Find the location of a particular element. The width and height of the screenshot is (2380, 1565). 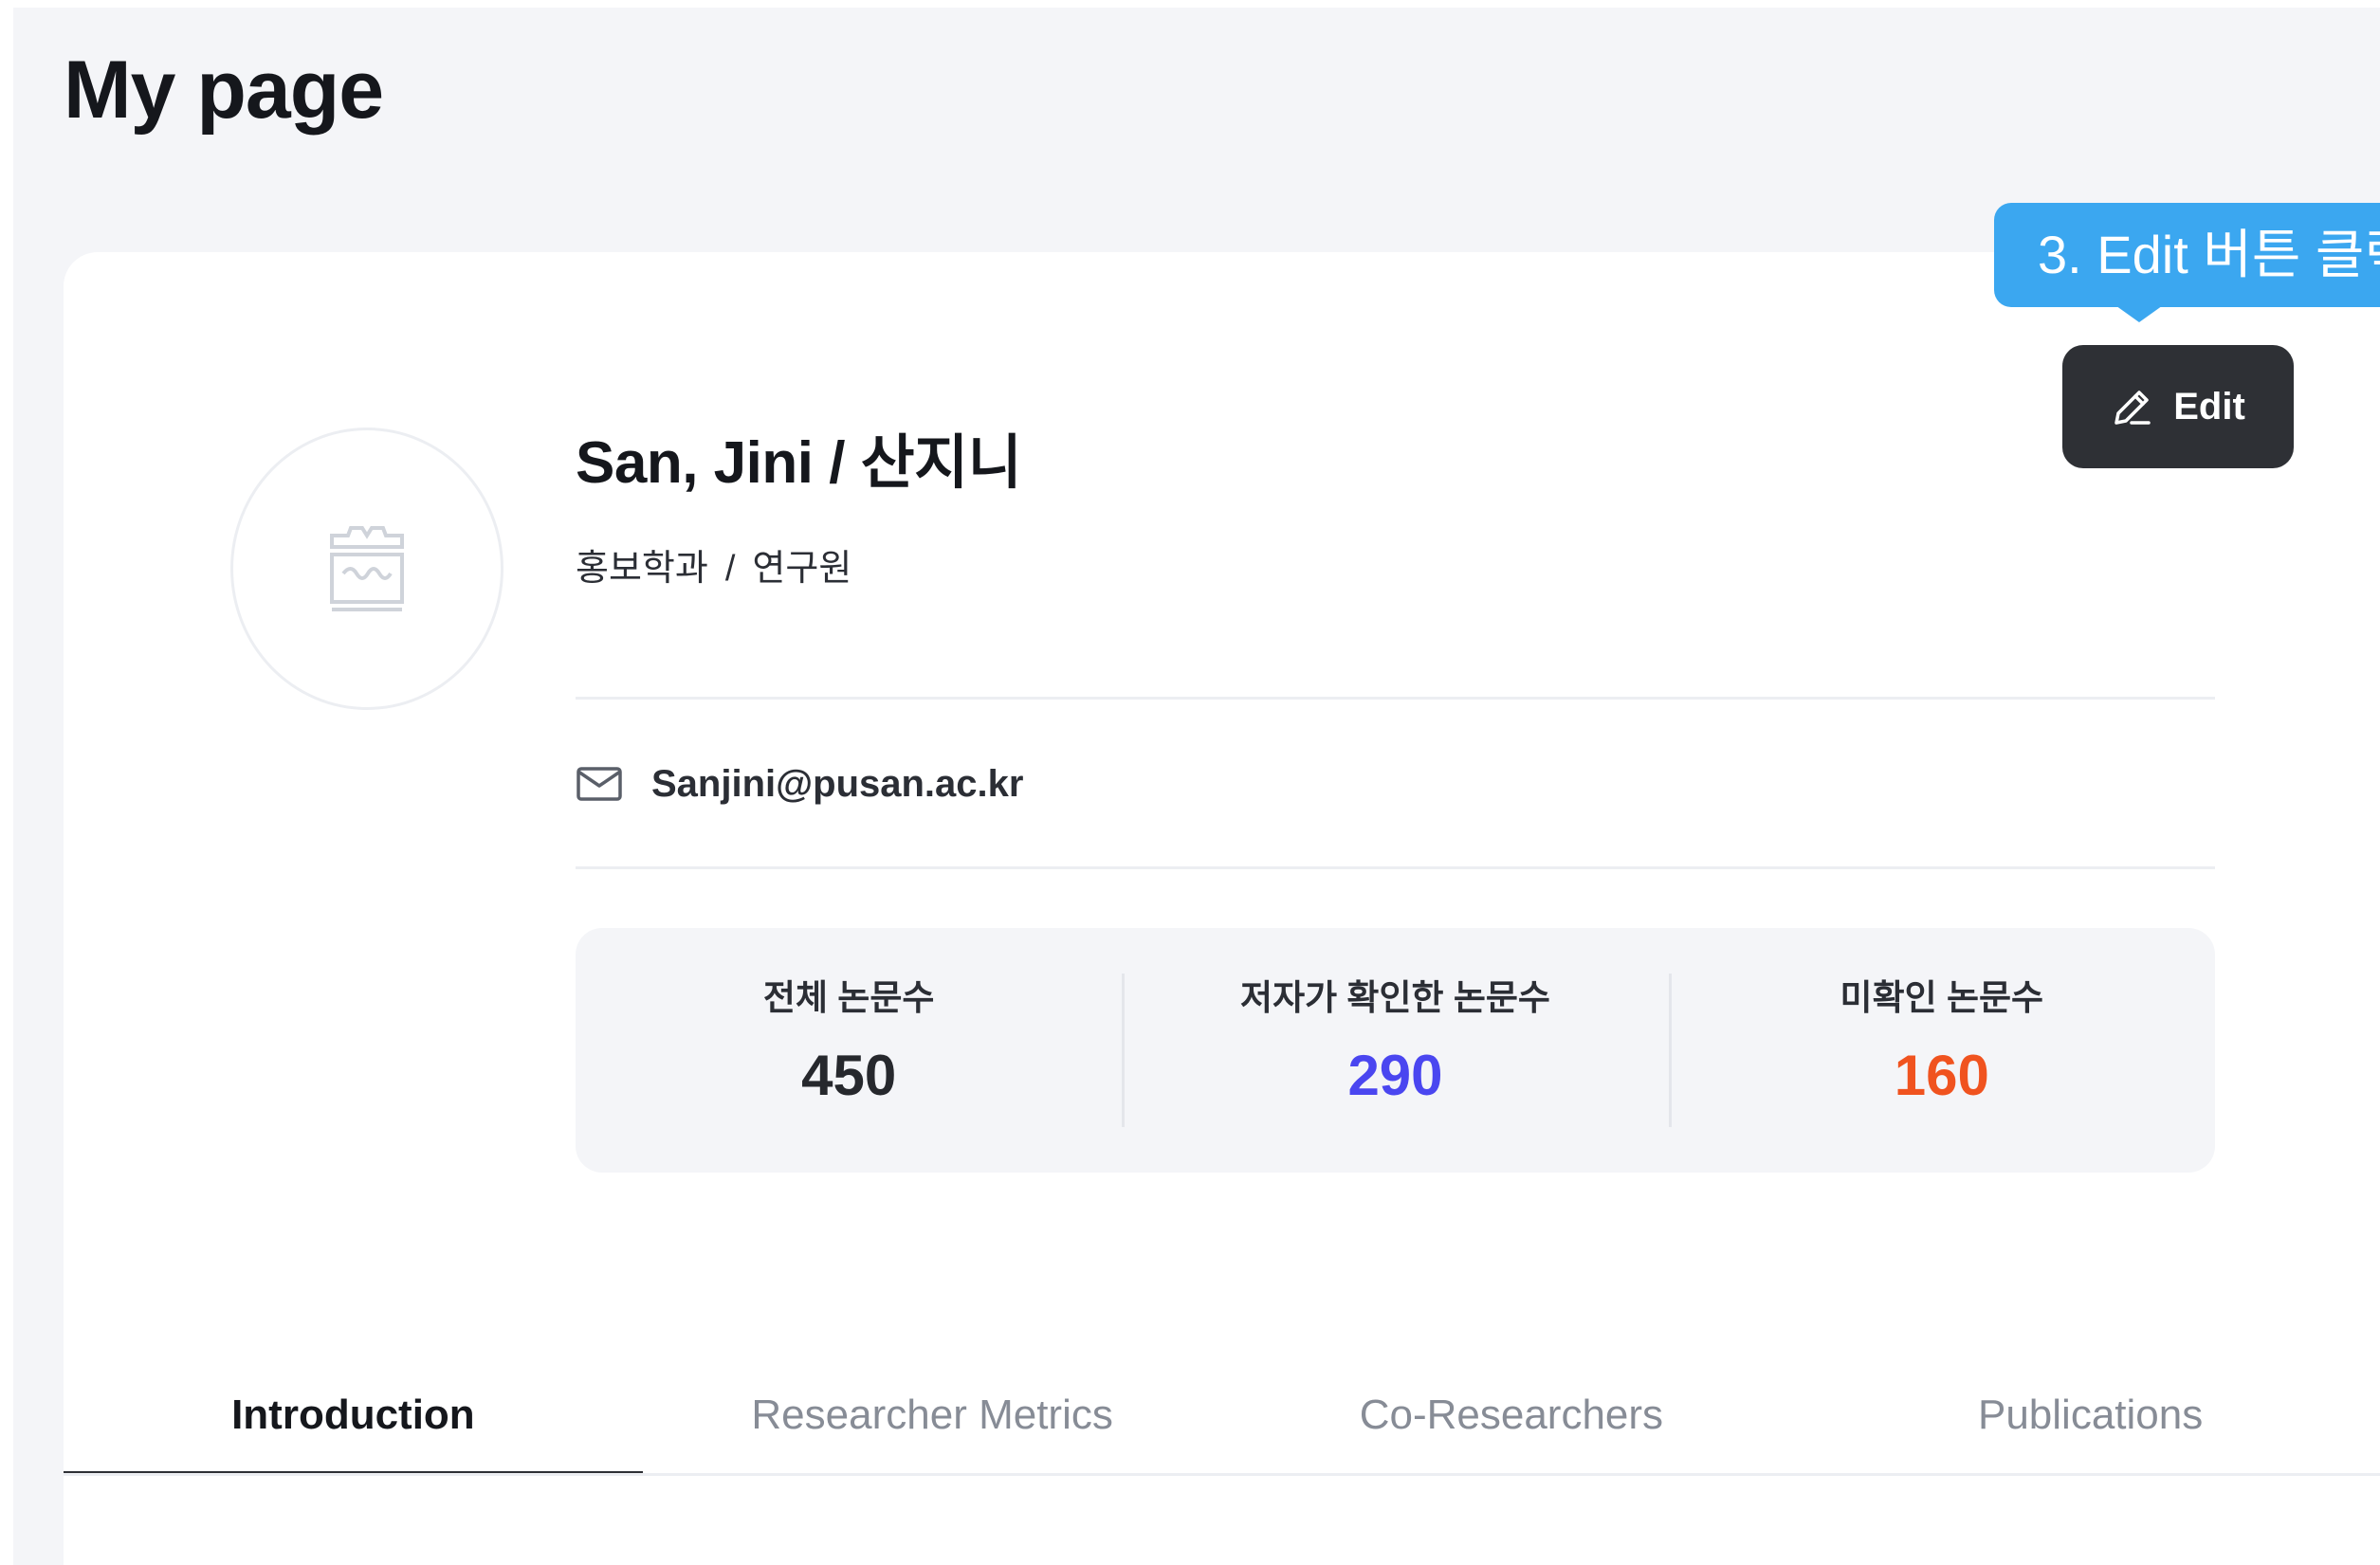

stat-label: 미확인 논문수 is located at coordinates (1942, 997).